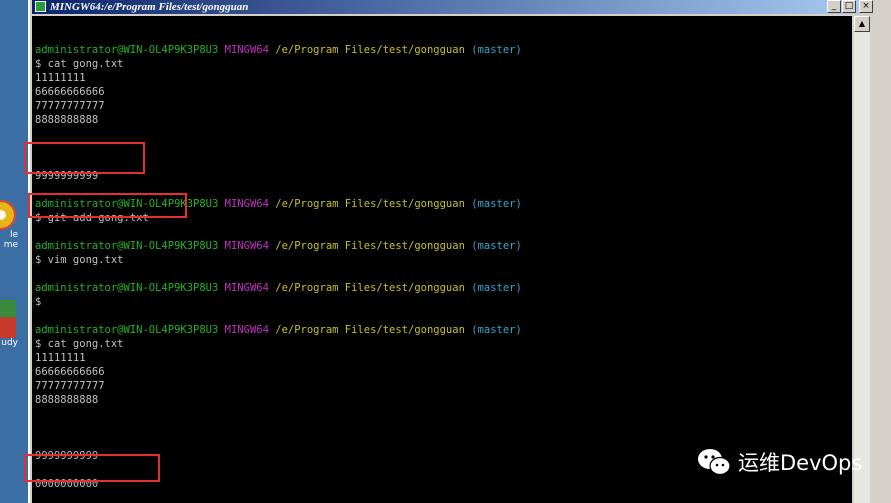 The width and height of the screenshot is (891, 503). I want to click on desktop-shortcut-caption: le, so click(13, 235).